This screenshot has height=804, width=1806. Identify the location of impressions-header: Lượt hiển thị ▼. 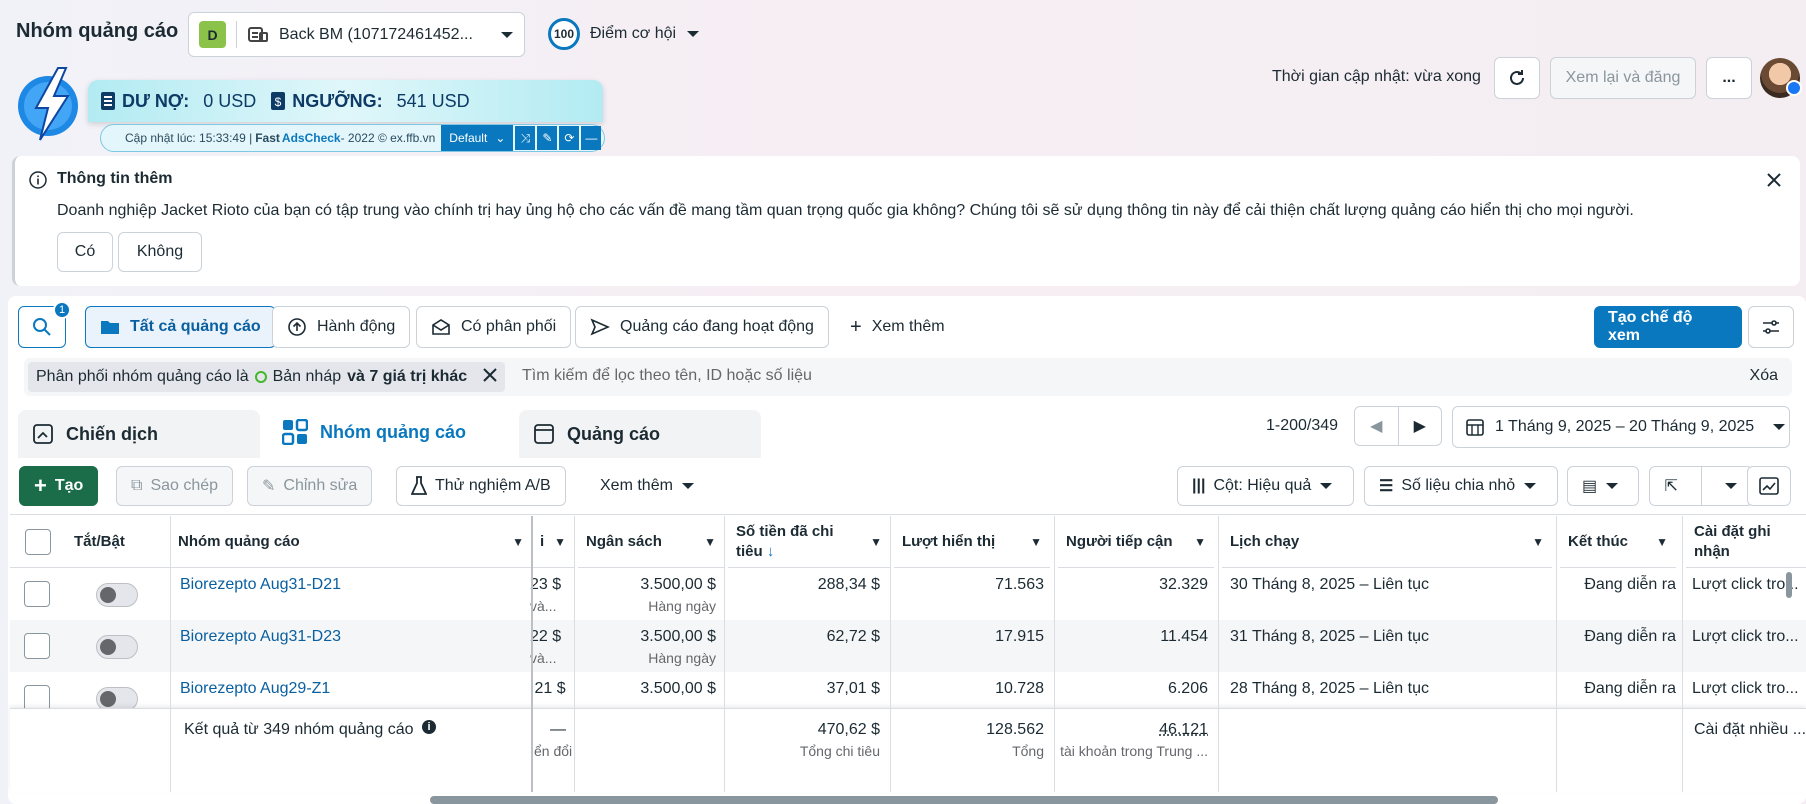
(972, 542).